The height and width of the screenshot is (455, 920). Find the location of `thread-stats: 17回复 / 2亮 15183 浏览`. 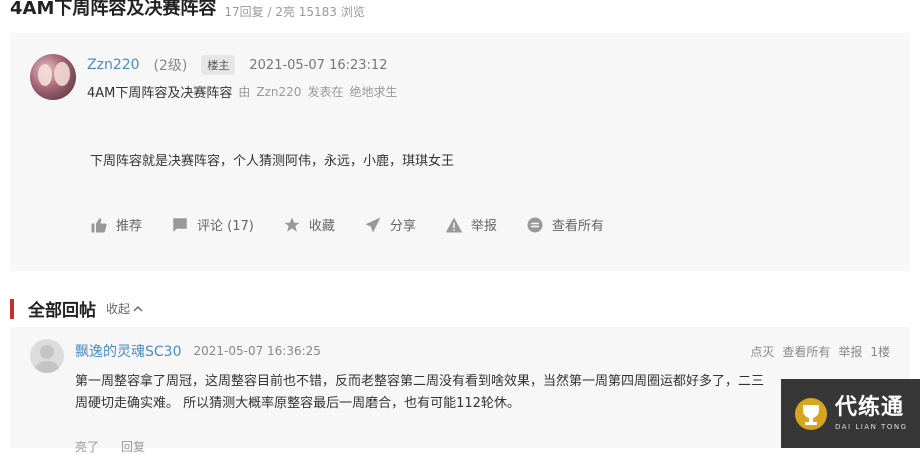

thread-stats: 17回复 / 2亮 15183 浏览 is located at coordinates (294, 12).